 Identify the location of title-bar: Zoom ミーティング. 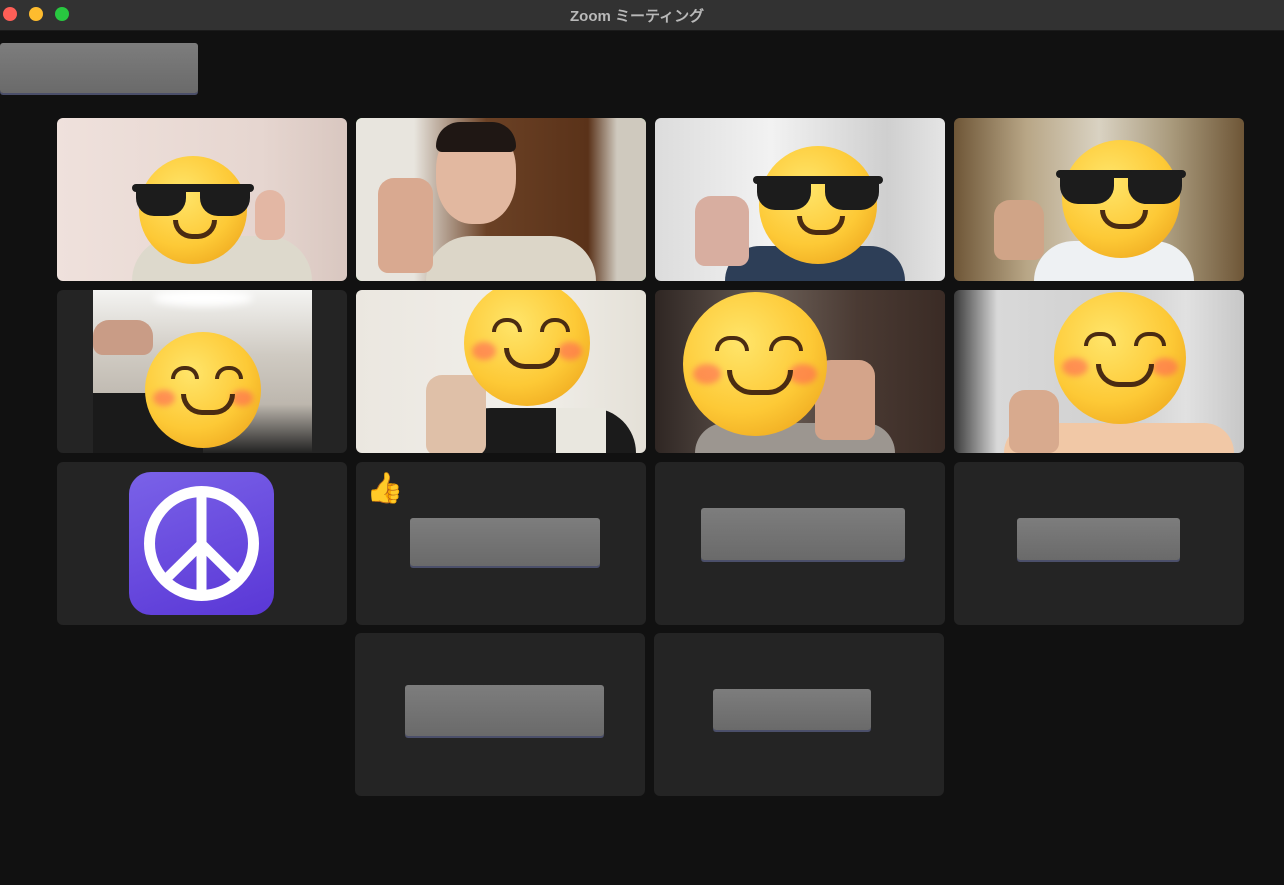
(642, 15).